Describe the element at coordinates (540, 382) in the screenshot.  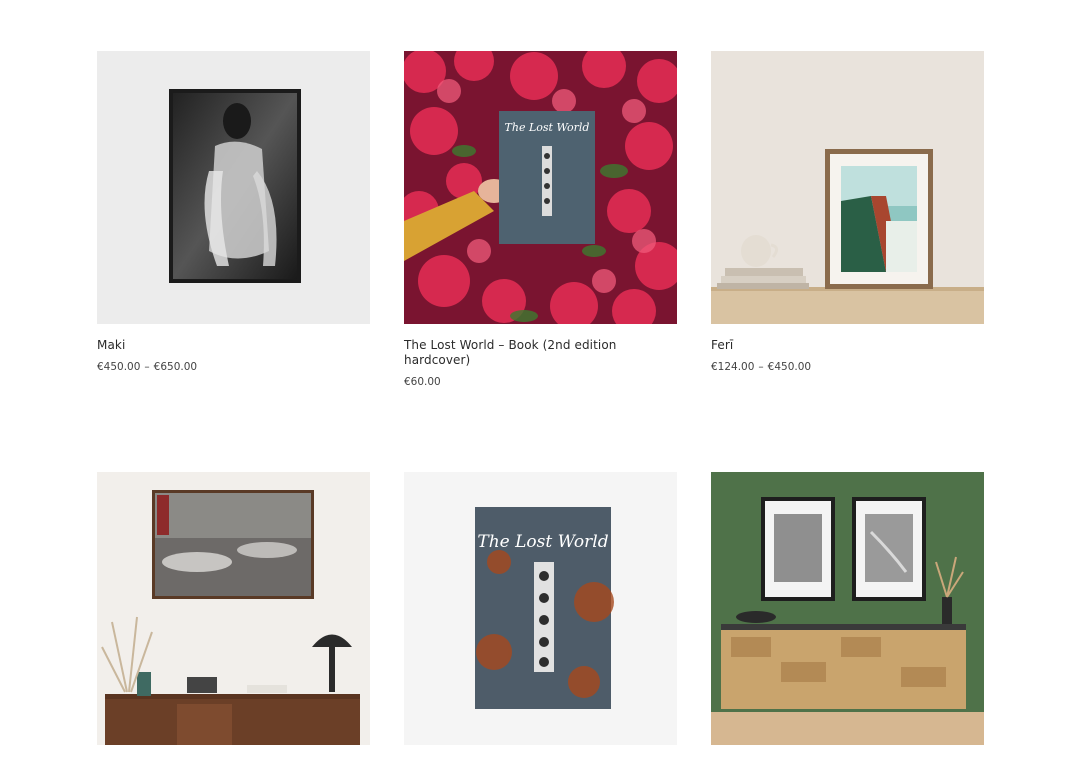
I see `product-price: €60.00` at that location.